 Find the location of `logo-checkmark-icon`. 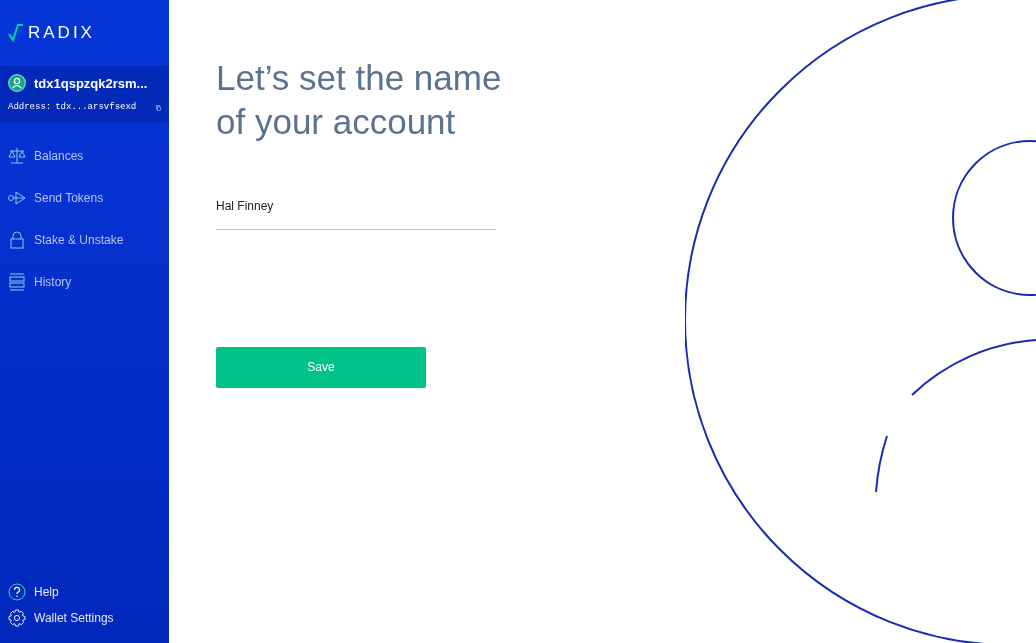

logo-checkmark-icon is located at coordinates (16, 32).